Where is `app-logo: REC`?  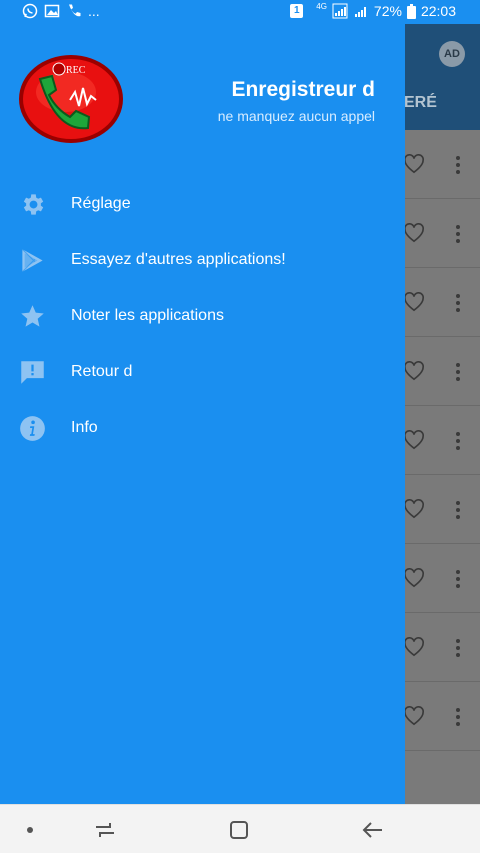
app-logo: REC is located at coordinates (71, 99).